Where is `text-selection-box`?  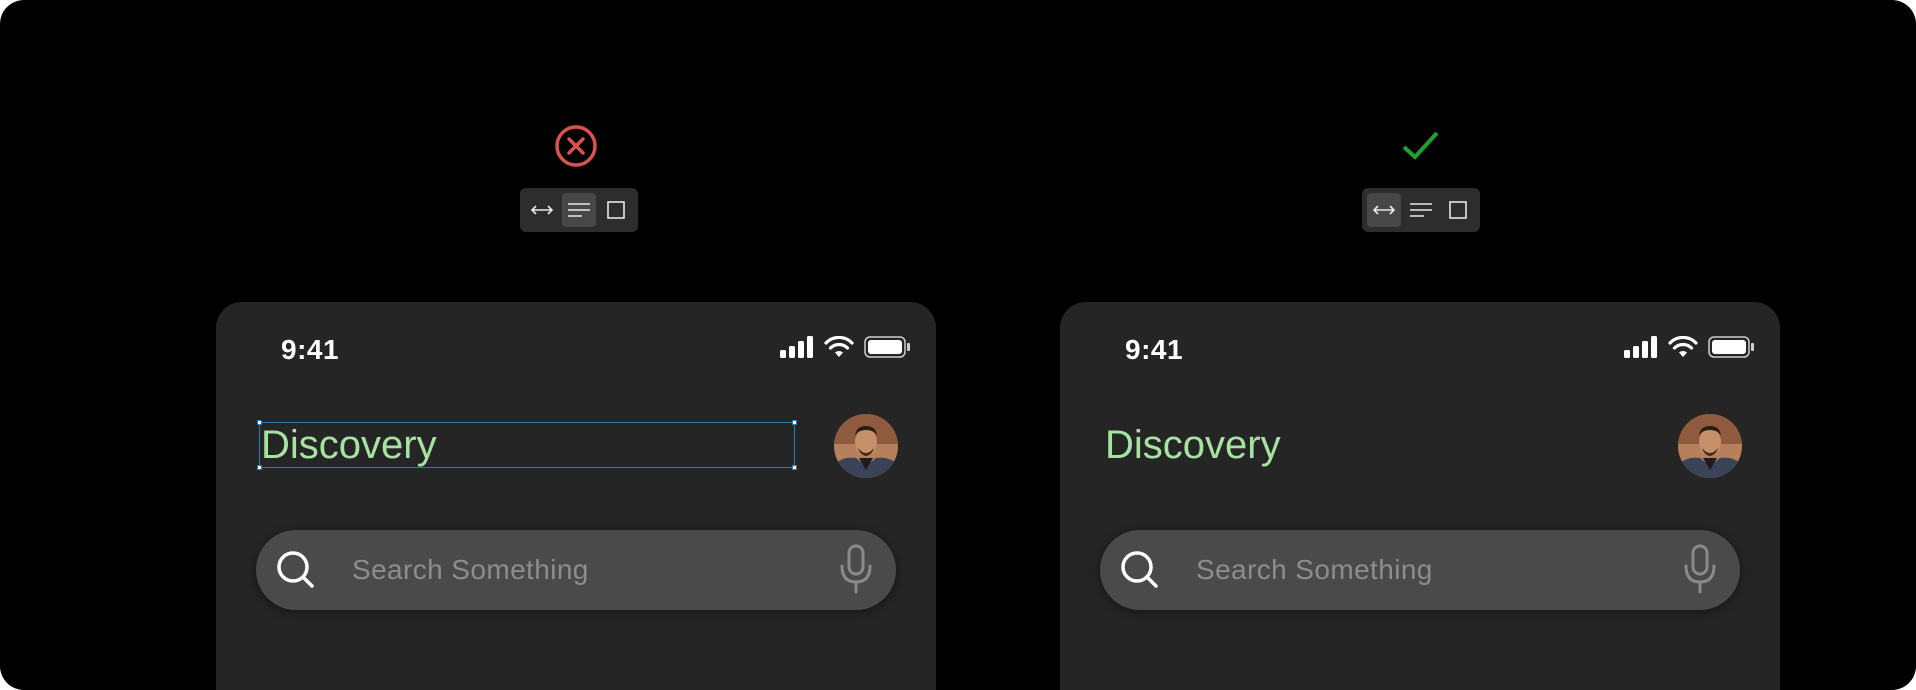 text-selection-box is located at coordinates (527, 445).